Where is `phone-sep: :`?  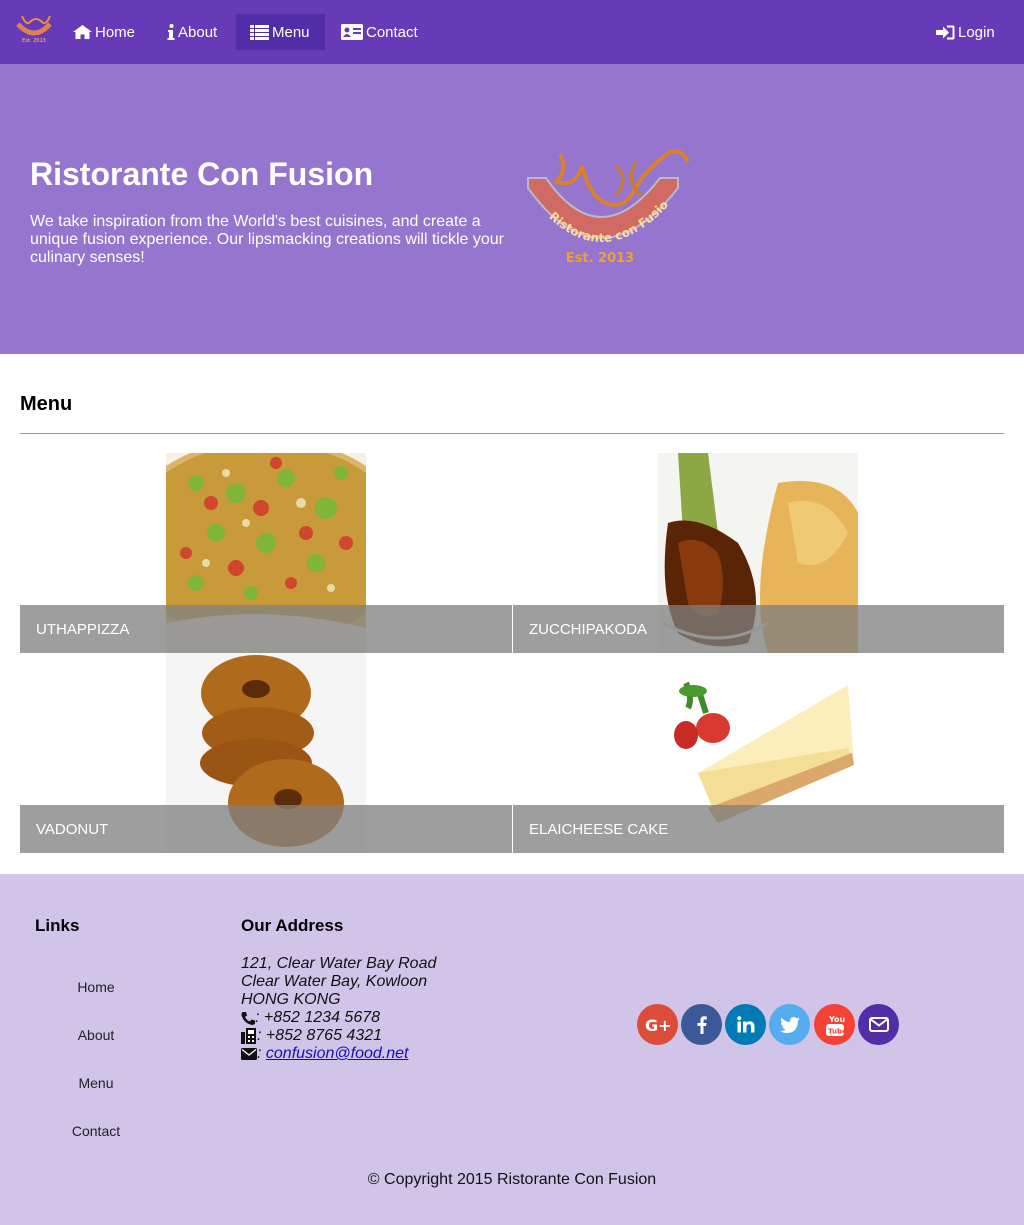
phone-sep: : is located at coordinates (259, 1017).